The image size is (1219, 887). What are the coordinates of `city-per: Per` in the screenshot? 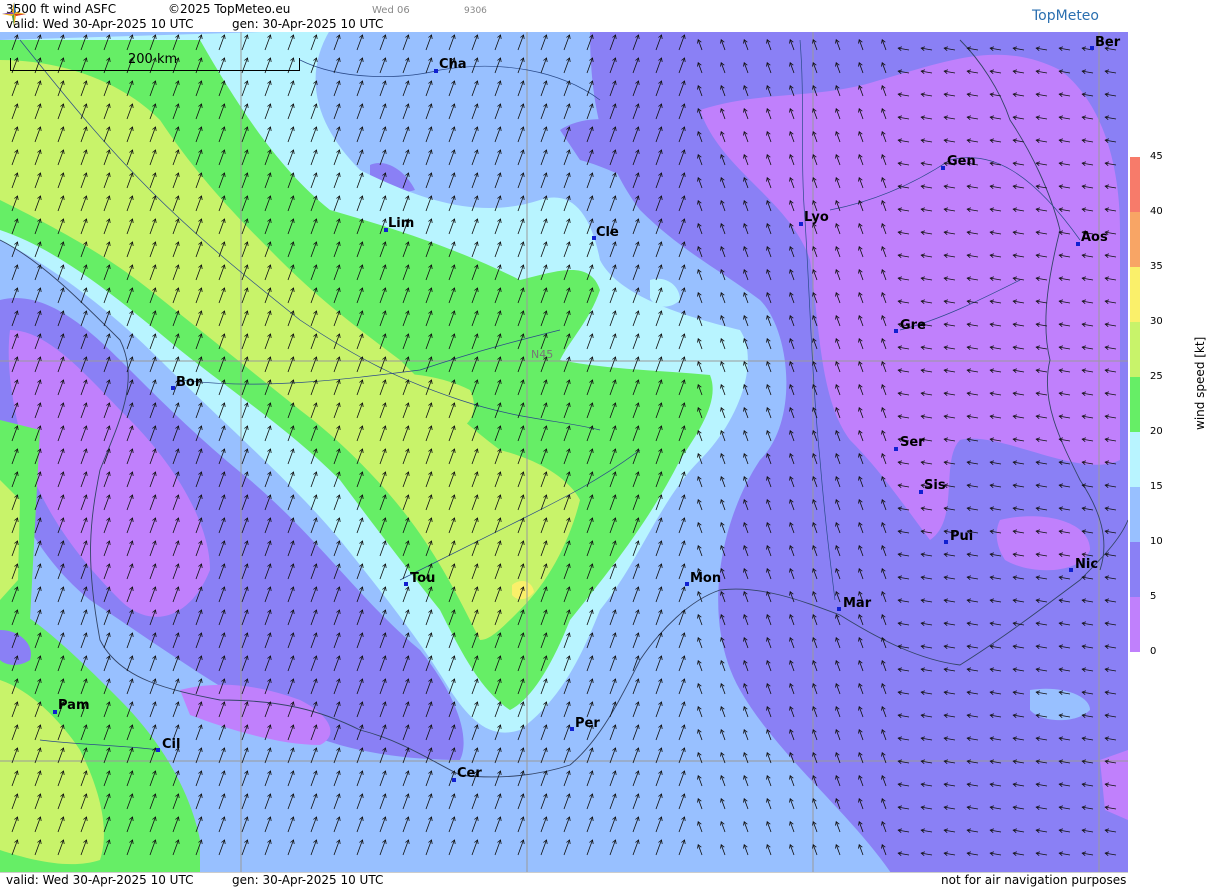 It's located at (585, 723).